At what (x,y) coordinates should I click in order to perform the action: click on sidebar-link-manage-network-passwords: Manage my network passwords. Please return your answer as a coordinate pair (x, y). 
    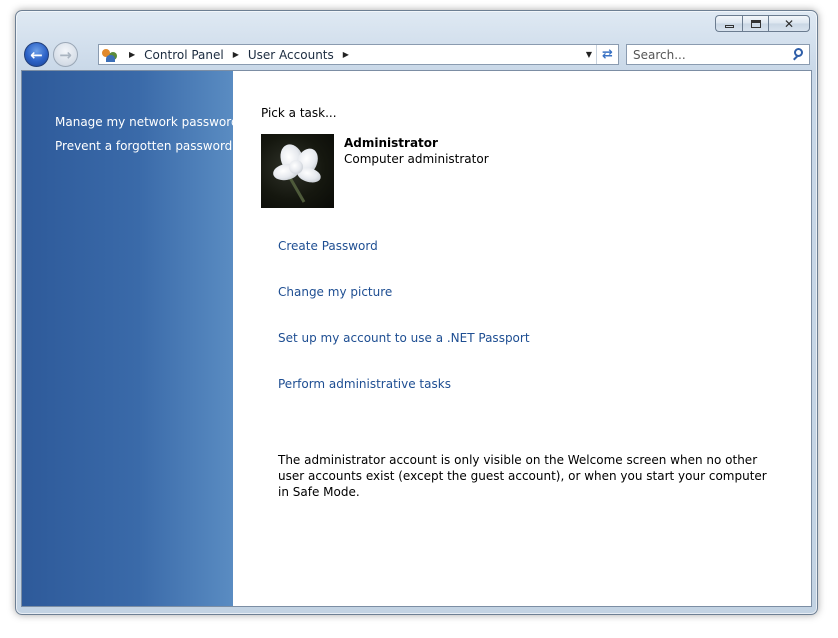
    Looking at the image, I should click on (150, 122).